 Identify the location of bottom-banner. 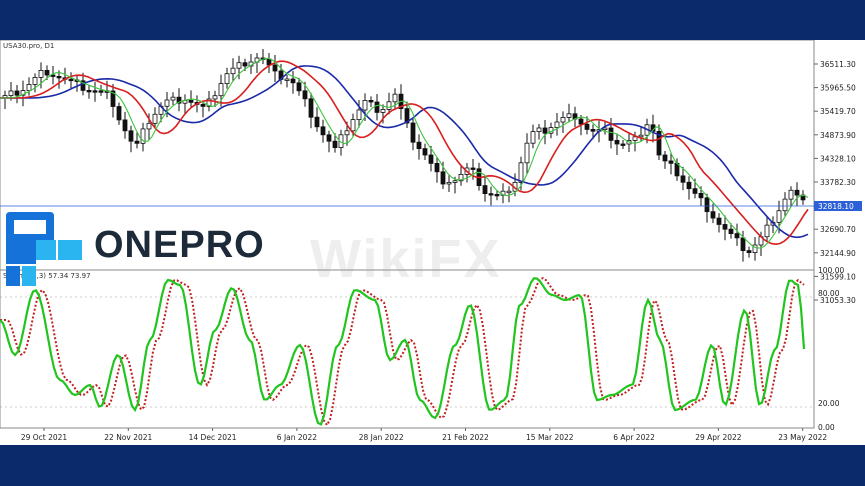
(432, 465).